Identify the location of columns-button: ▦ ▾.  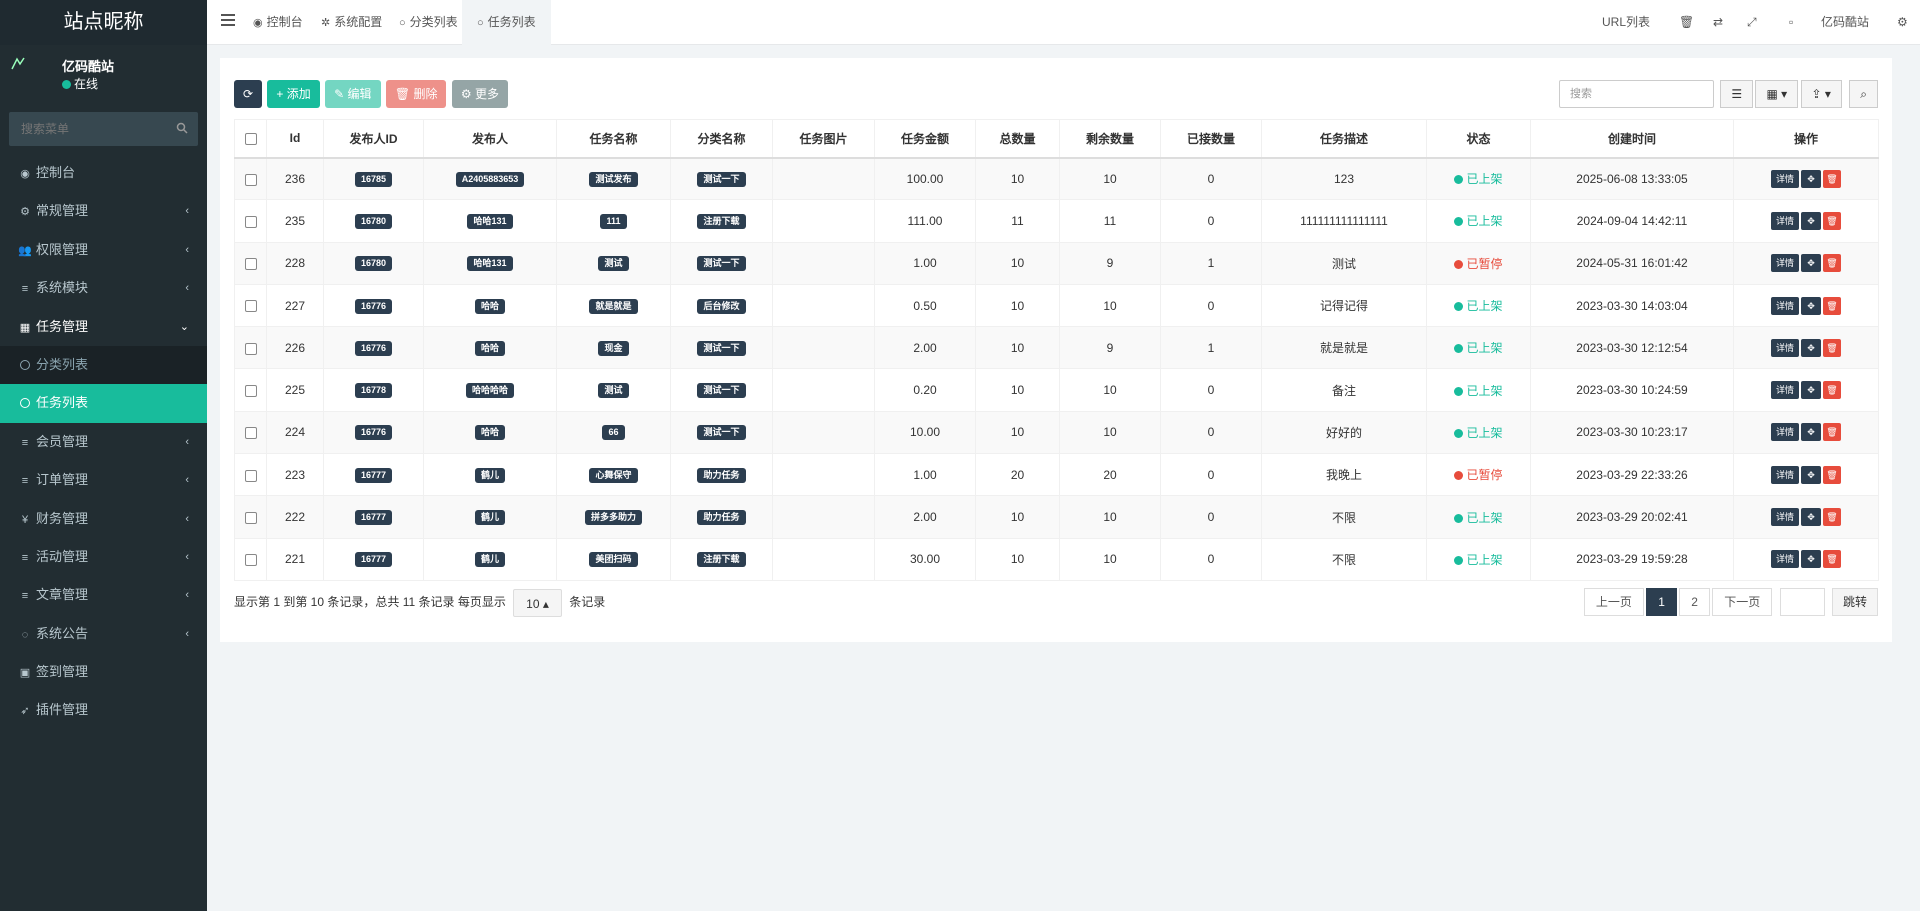
(1777, 94).